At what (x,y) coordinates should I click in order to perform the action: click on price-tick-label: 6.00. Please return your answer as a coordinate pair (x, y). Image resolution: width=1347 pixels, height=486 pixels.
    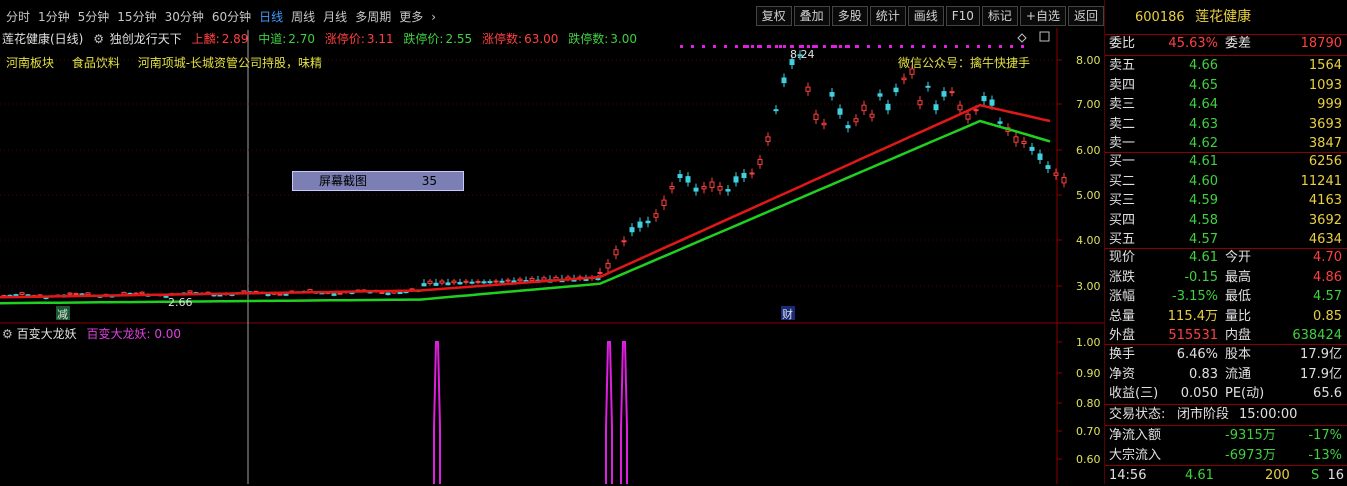
    Looking at the image, I should click on (1088, 150).